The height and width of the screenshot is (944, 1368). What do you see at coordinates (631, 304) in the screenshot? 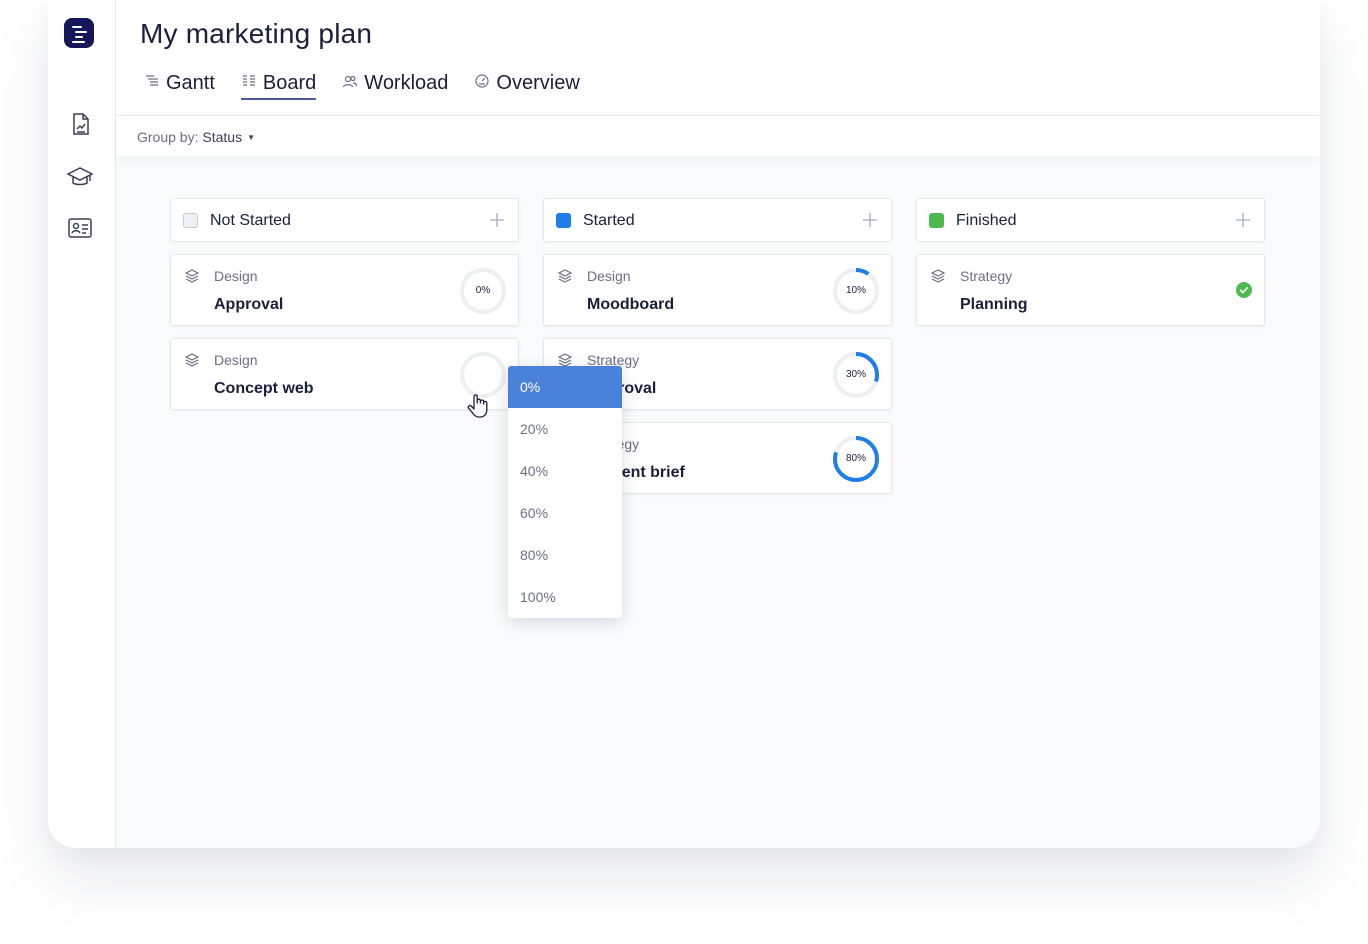
I see `task-name: Moodboard` at bounding box center [631, 304].